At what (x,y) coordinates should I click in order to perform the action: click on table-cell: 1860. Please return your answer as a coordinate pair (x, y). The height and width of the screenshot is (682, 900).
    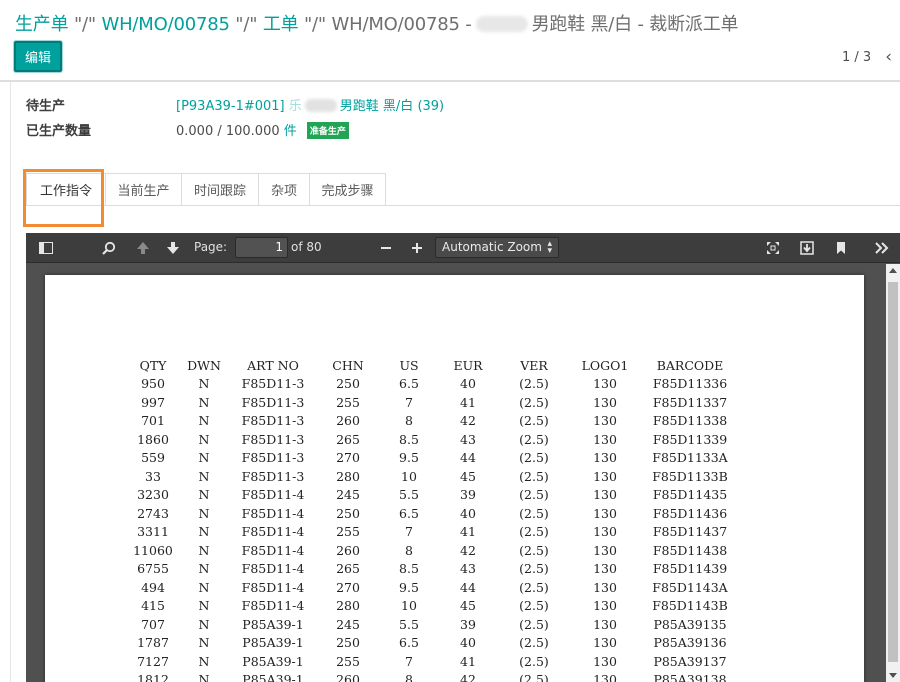
    Looking at the image, I should click on (153, 439).